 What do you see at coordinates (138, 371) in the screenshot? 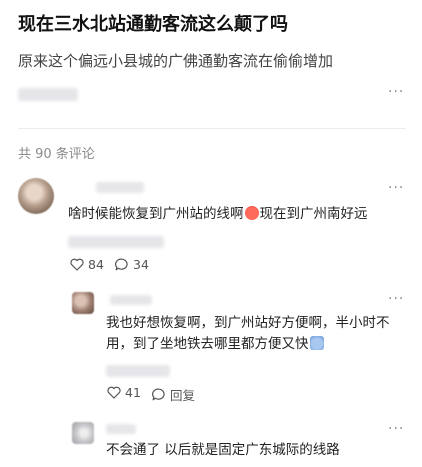
I see `reply-meta-blurred` at bounding box center [138, 371].